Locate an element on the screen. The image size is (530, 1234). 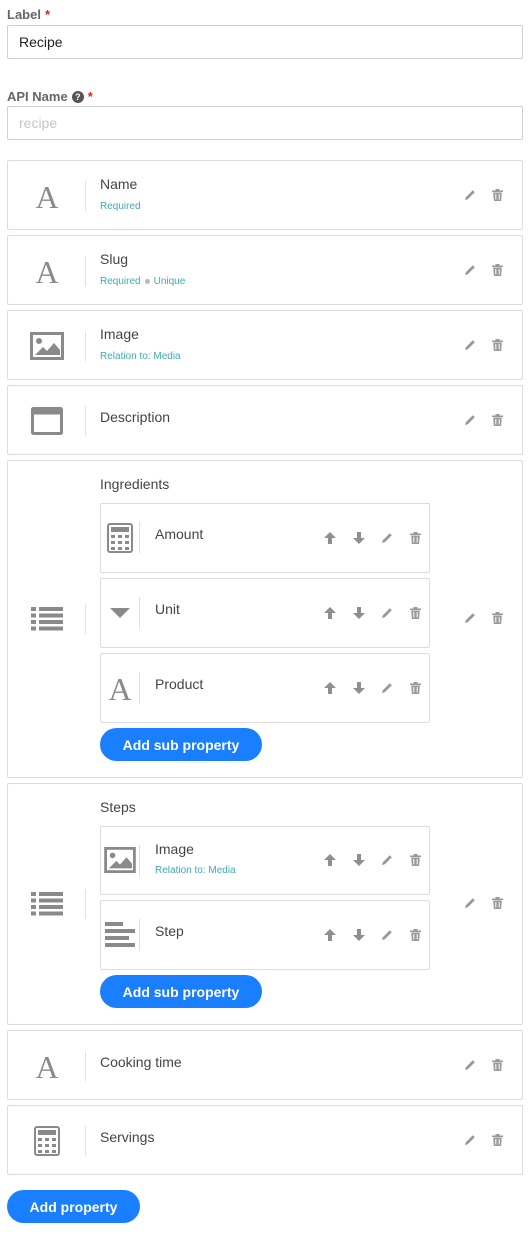
required-mark: * is located at coordinates (90, 96).